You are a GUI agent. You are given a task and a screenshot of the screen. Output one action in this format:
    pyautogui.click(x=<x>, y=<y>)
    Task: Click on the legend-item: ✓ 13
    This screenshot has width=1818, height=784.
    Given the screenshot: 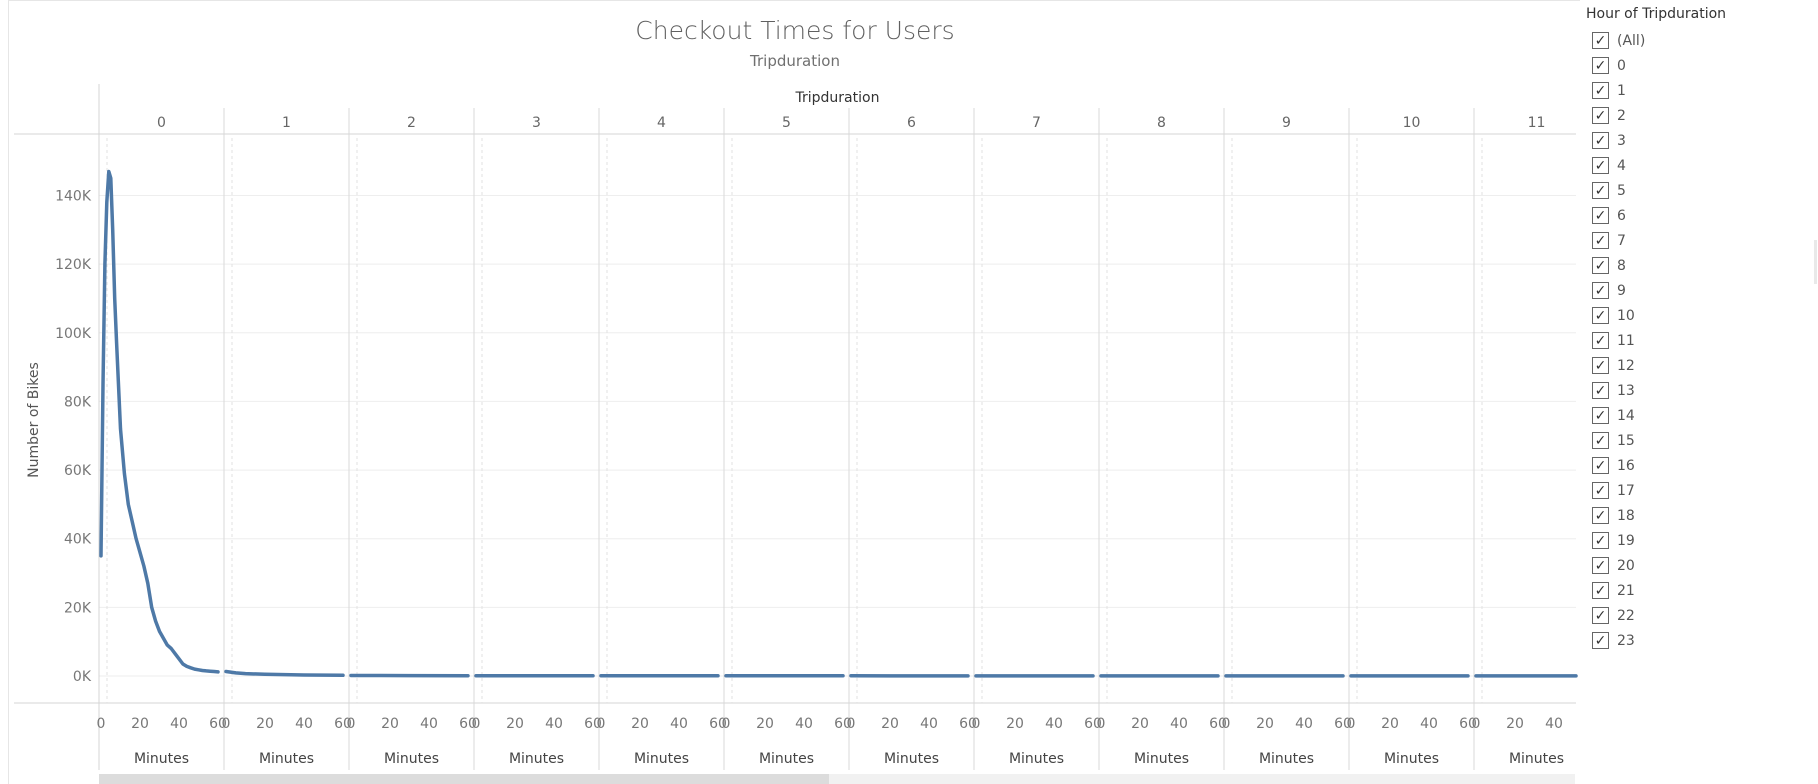 What is the action you would take?
    pyautogui.click(x=1696, y=390)
    